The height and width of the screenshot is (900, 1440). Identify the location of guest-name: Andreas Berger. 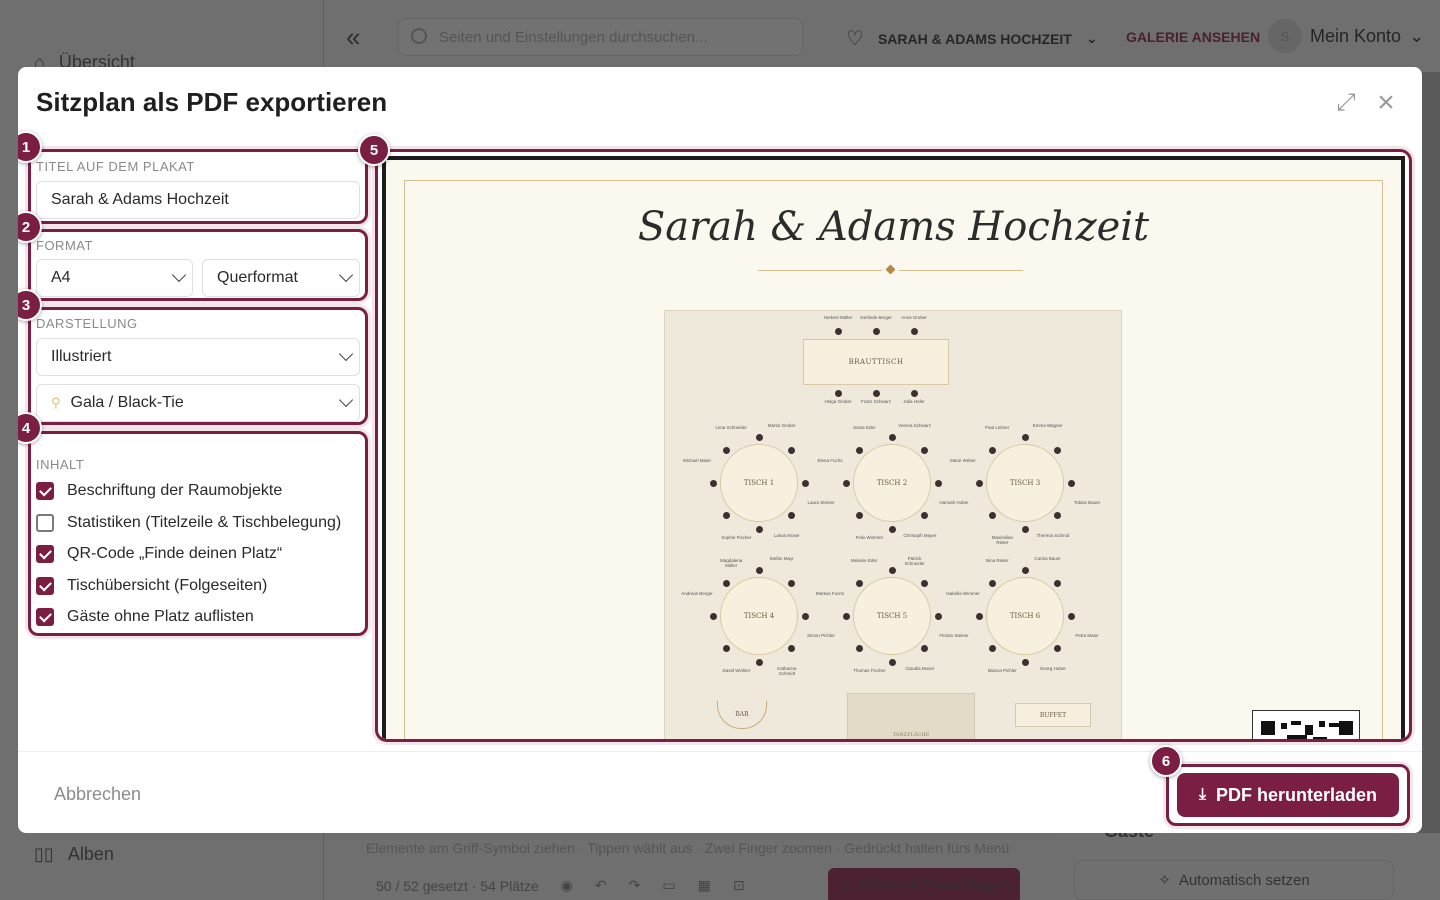
(697, 594).